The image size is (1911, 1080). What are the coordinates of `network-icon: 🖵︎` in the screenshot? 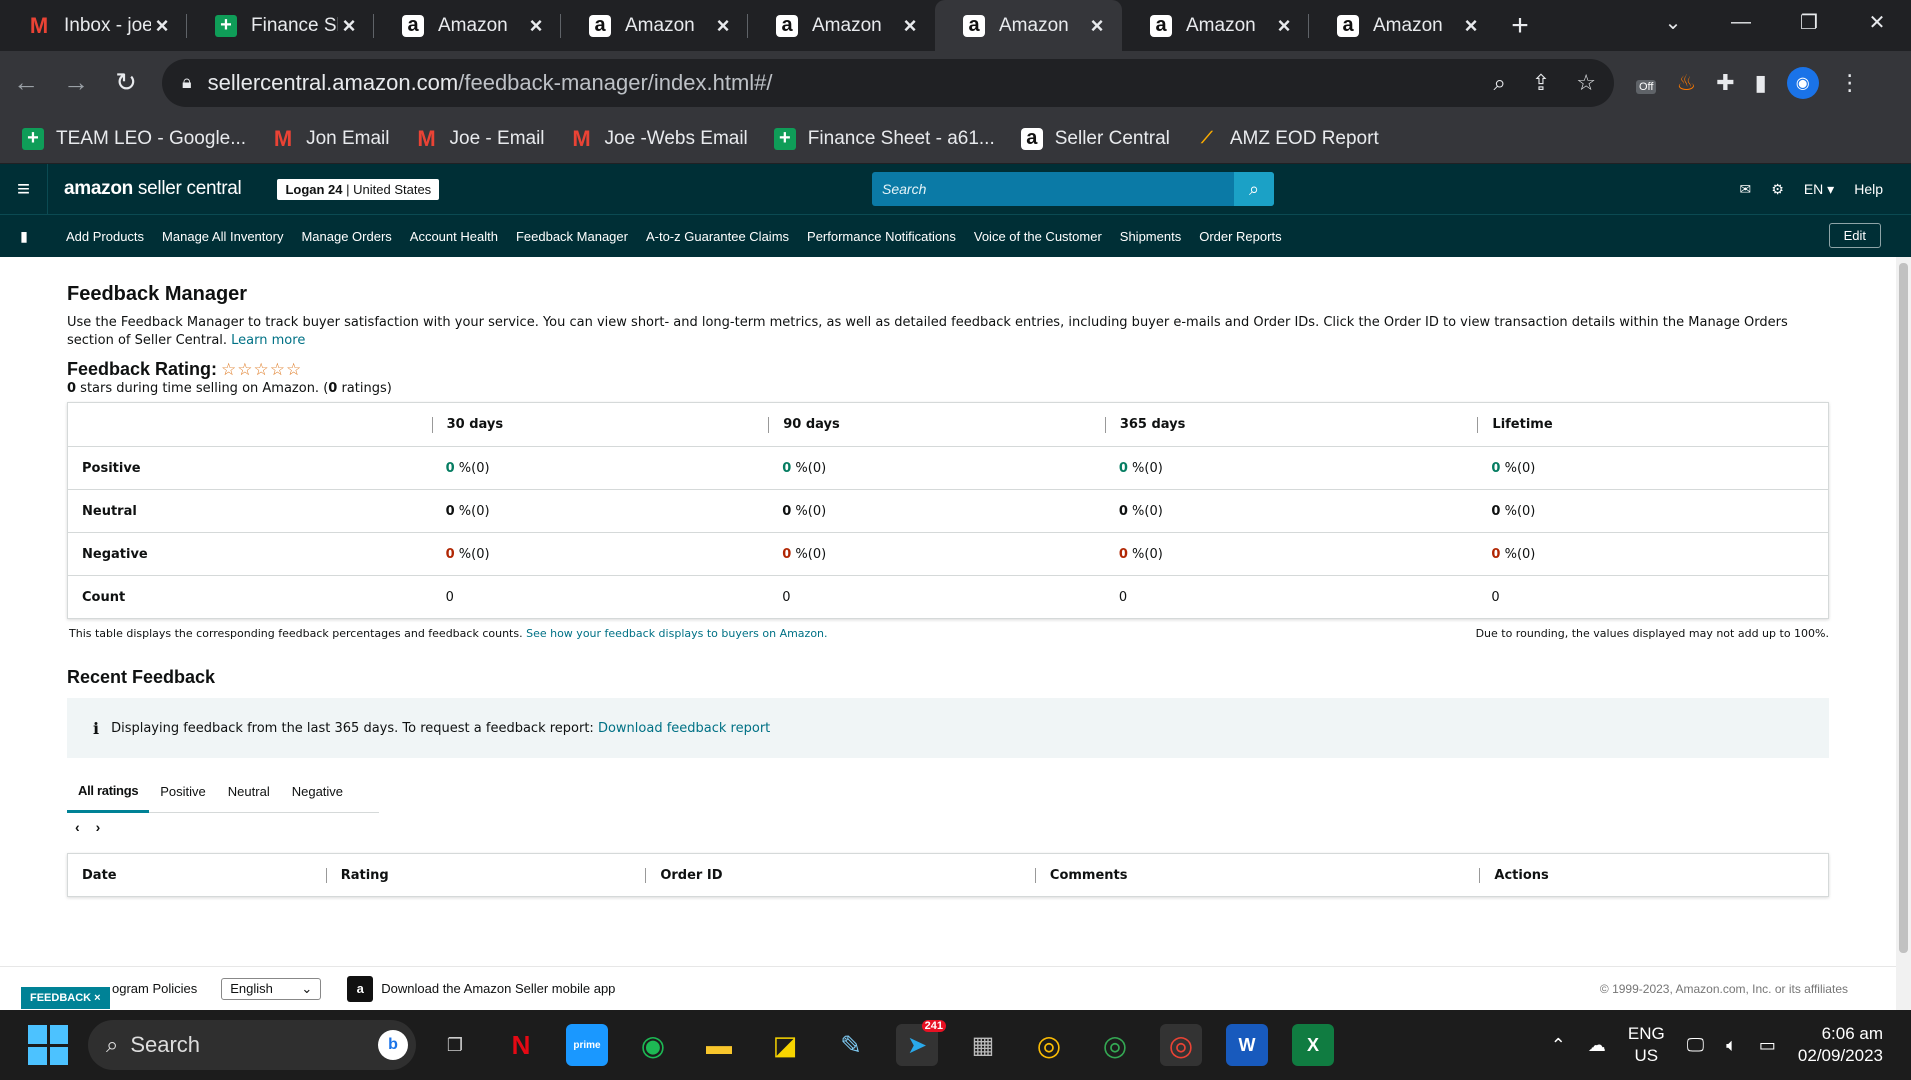 It's located at (1695, 1045).